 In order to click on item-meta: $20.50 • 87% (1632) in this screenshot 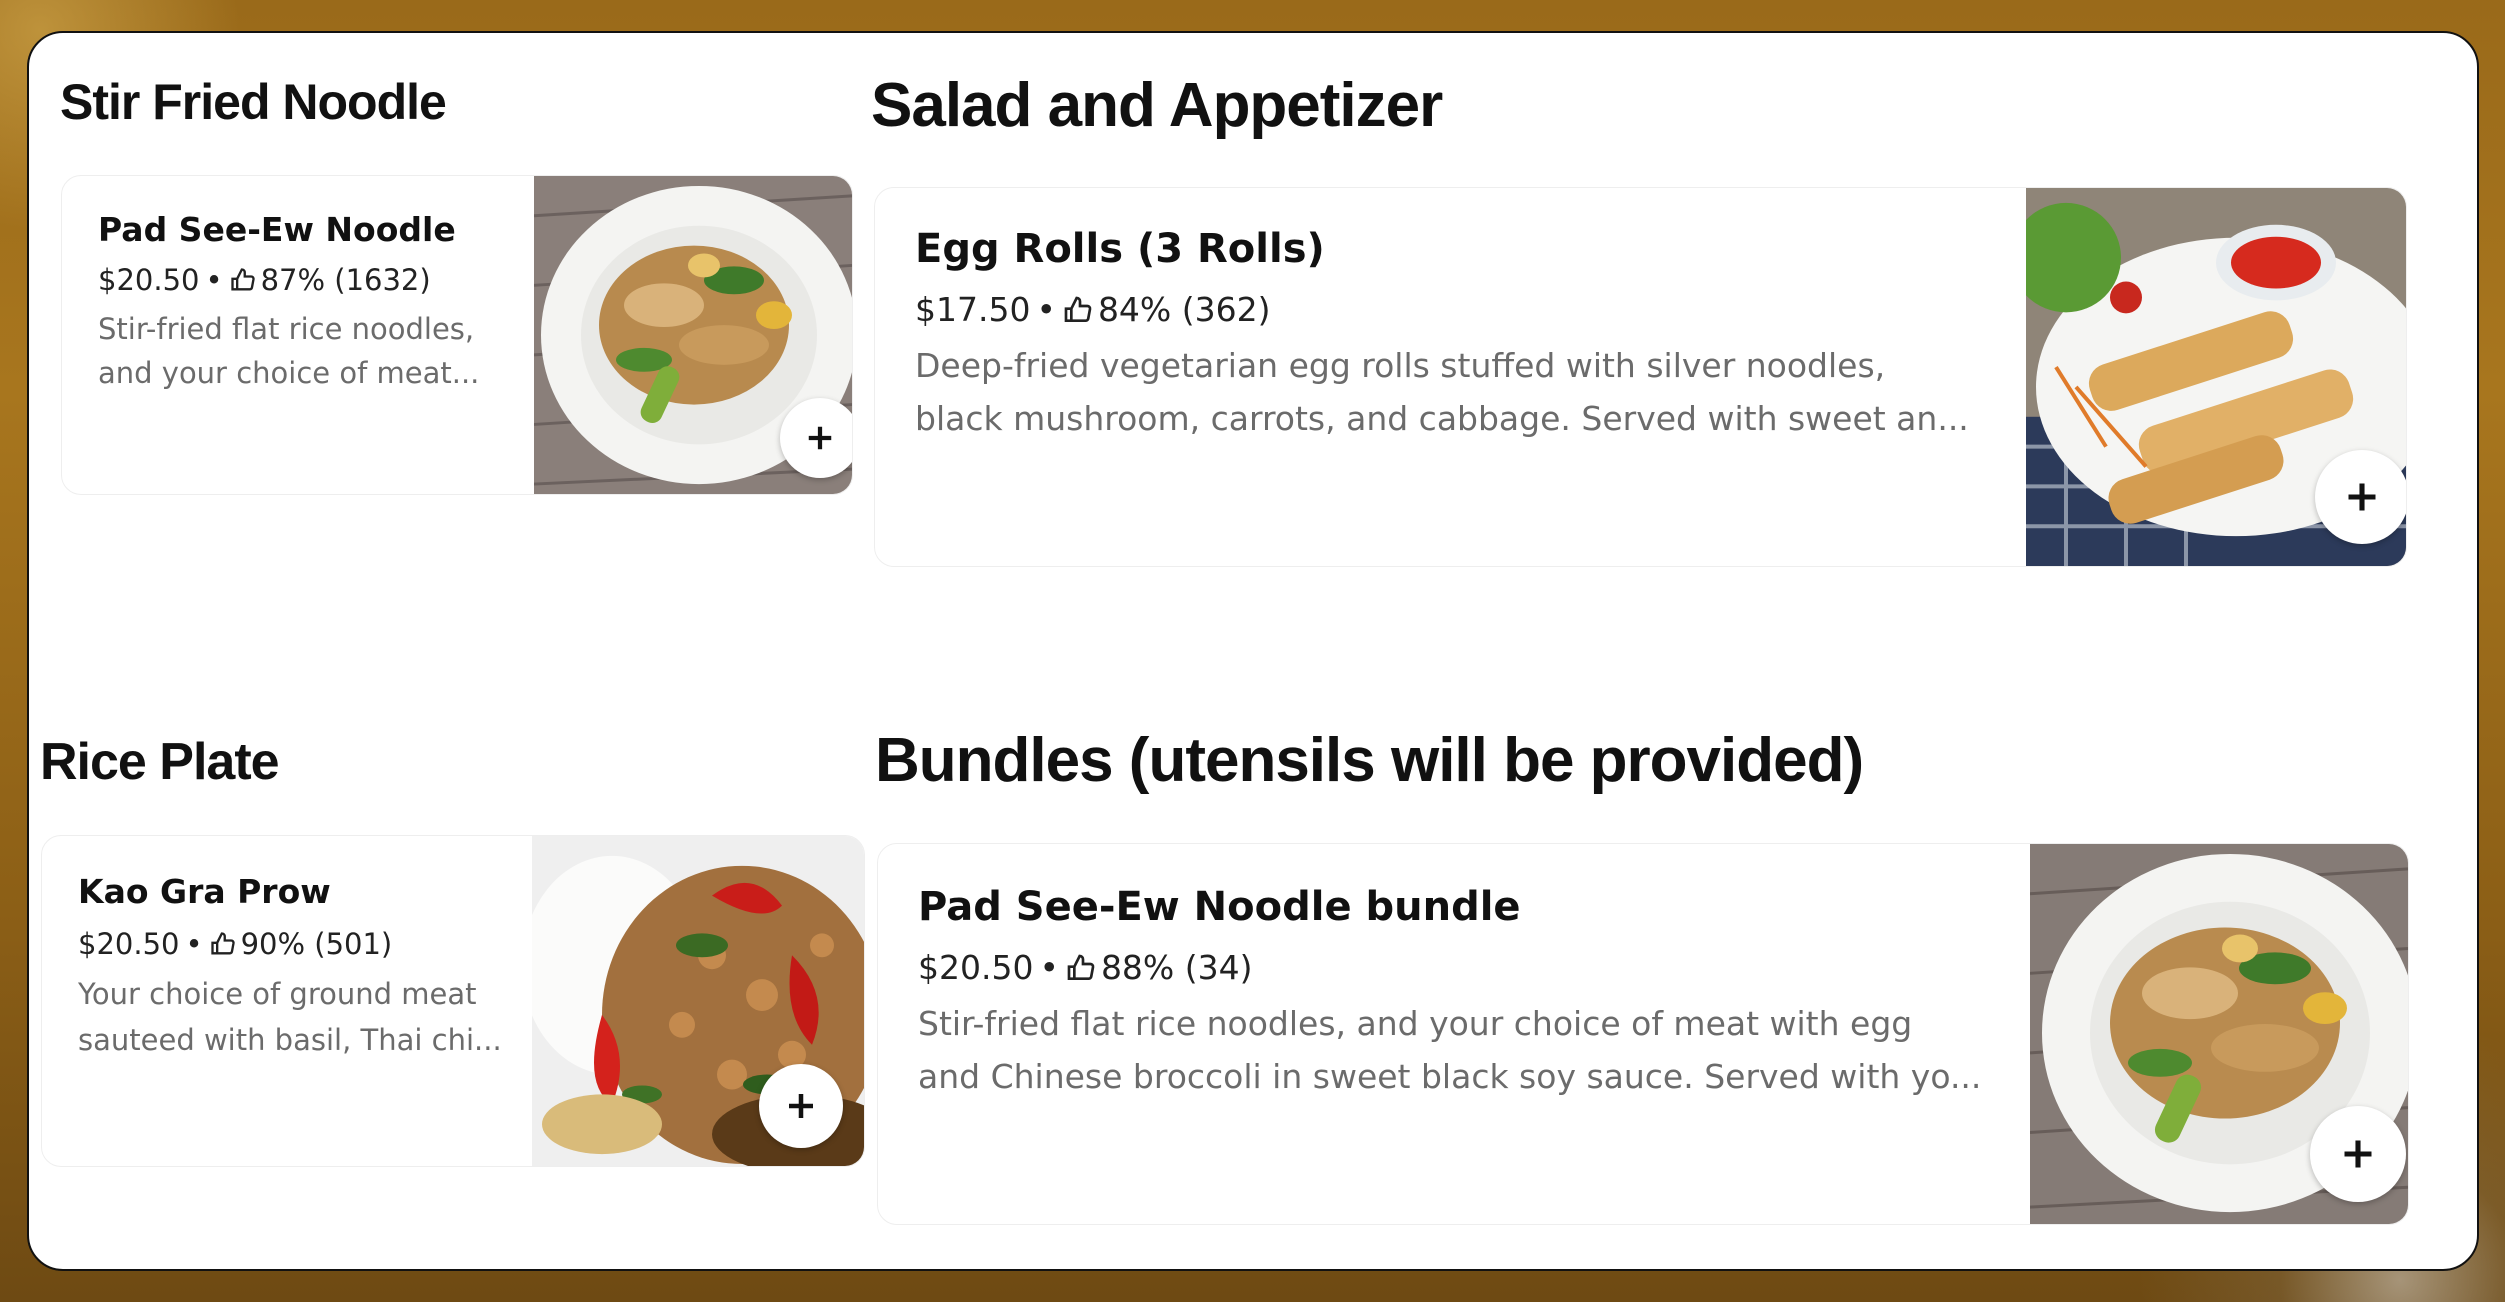, I will do `click(313, 280)`.